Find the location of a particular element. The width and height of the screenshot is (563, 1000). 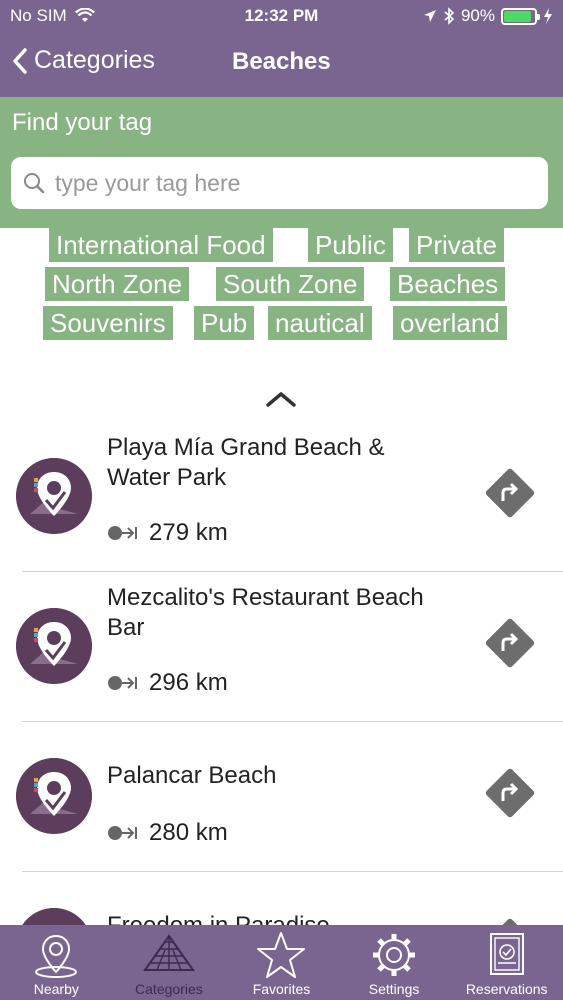

reservations-icon is located at coordinates (506, 954).